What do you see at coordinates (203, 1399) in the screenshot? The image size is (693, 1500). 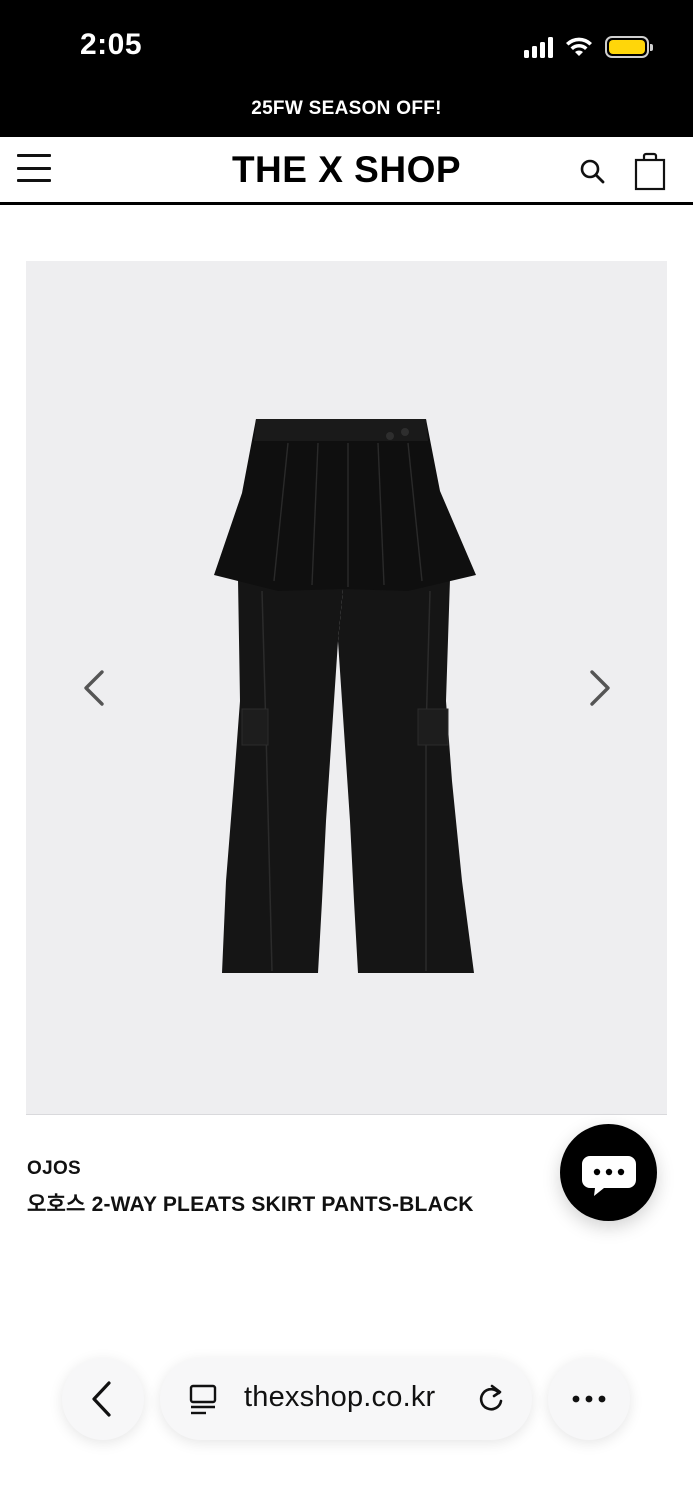 I see `reader-mode-icon` at bounding box center [203, 1399].